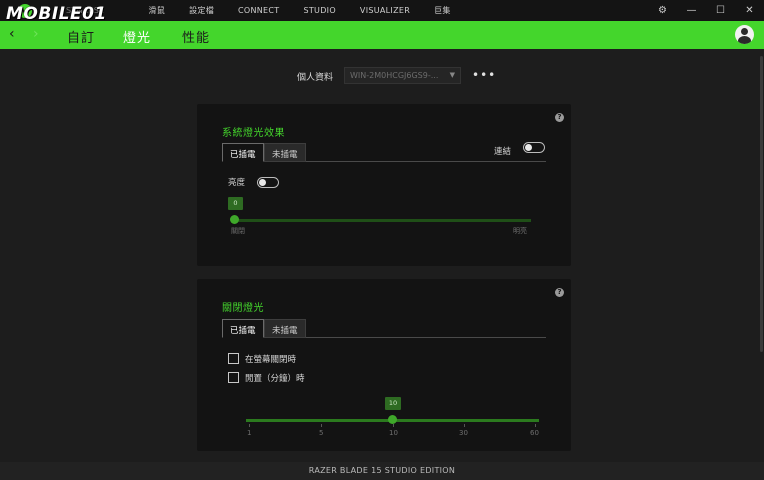  Describe the element at coordinates (321, 433) in the screenshot. I see `tick-label-5: 5` at that location.